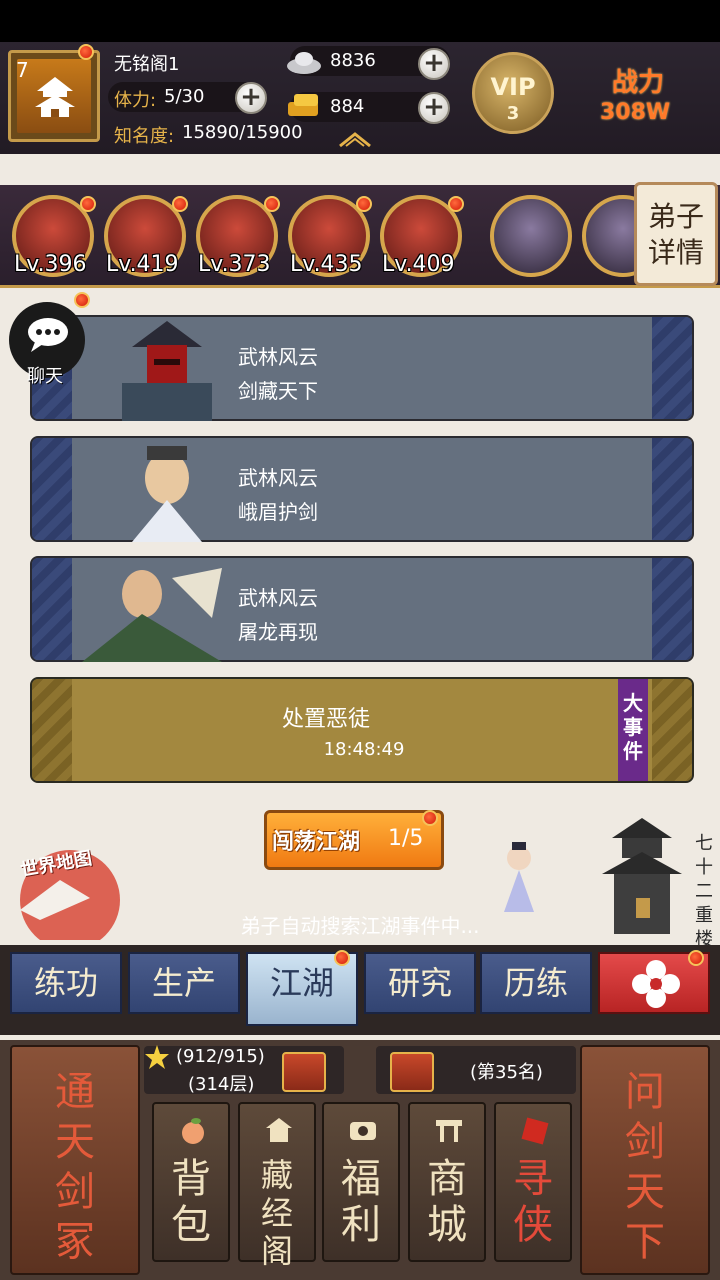 This screenshot has width=720, height=1280. What do you see at coordinates (135, 100) in the screenshot?
I see `stamina-label: 体力:` at bounding box center [135, 100].